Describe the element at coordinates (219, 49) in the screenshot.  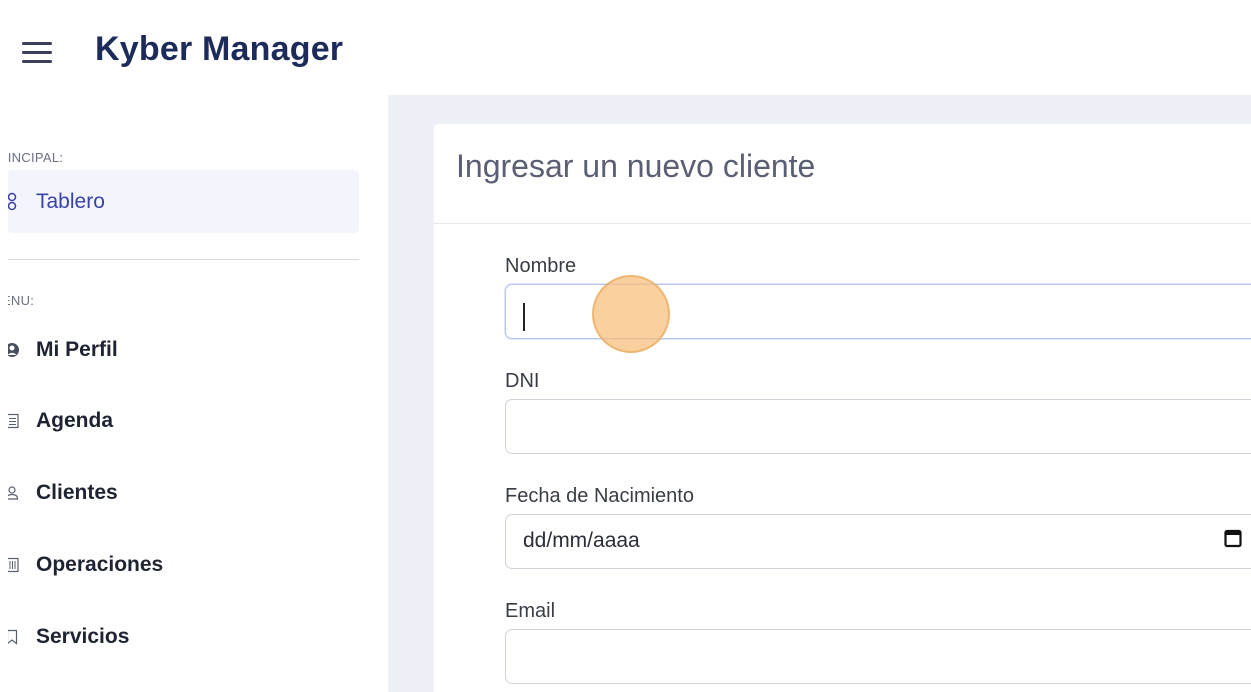
I see `app-title: Kyber Manager` at that location.